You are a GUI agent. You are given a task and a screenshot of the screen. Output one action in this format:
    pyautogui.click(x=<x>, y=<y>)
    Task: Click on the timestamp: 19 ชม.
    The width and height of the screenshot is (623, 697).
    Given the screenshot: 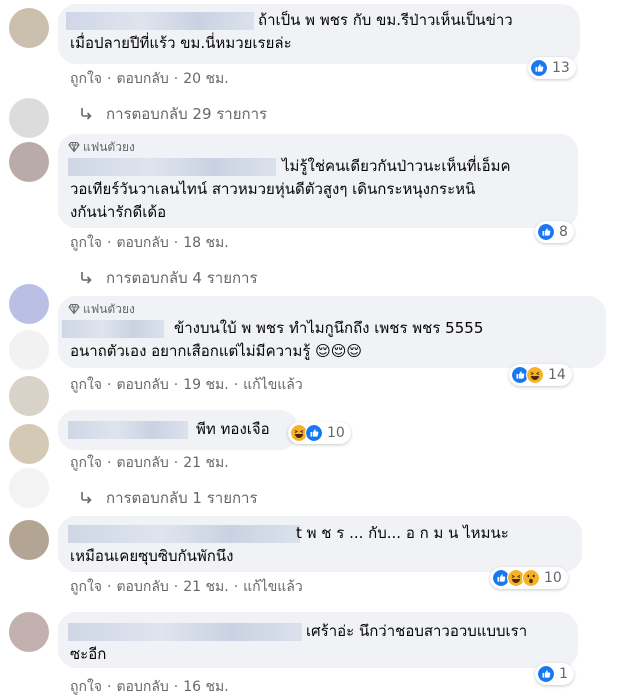 What is the action you would take?
    pyautogui.click(x=205, y=385)
    